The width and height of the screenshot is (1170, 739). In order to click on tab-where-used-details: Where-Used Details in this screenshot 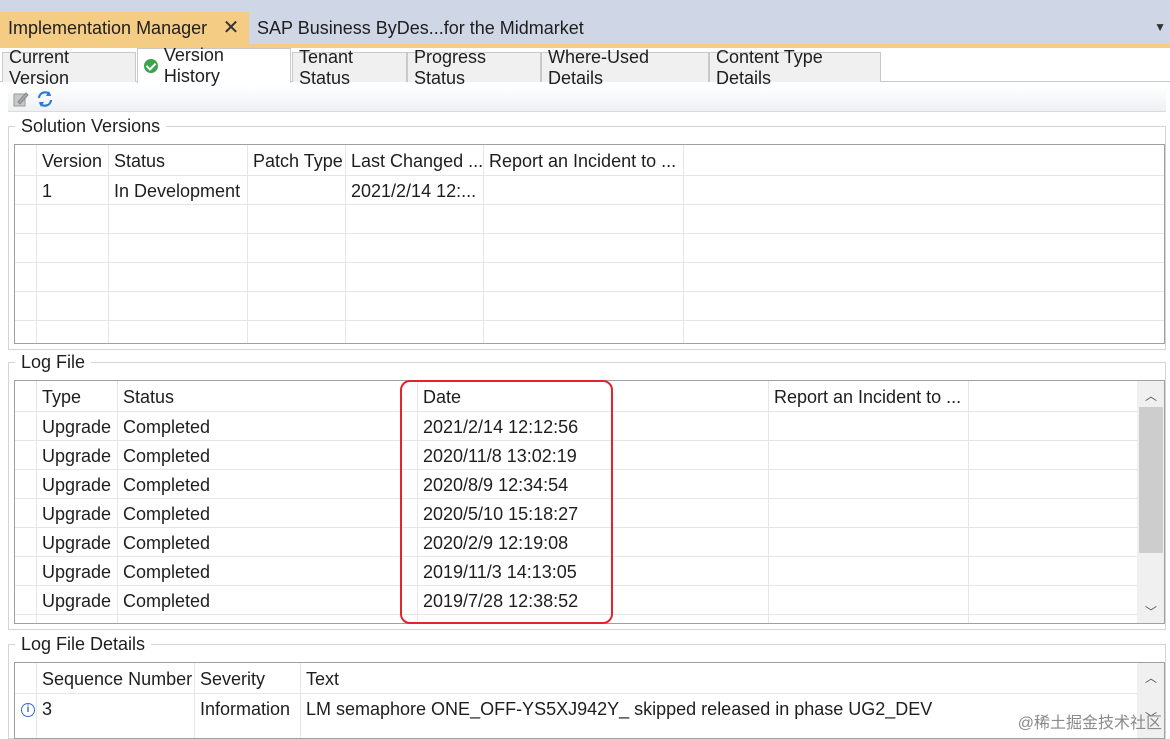, I will do `click(625, 67)`.